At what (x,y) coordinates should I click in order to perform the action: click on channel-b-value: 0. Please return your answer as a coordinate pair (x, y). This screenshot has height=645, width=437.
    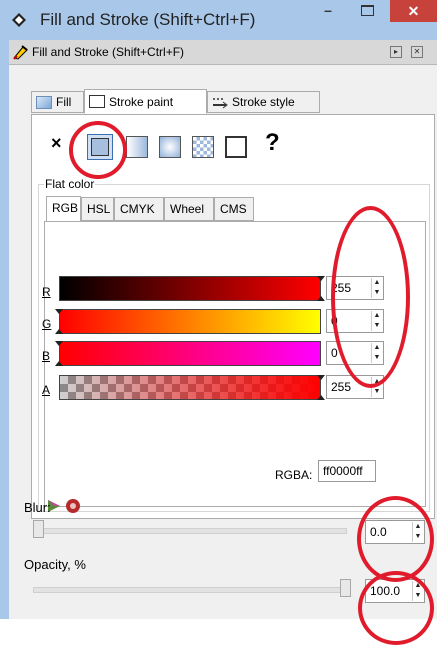
    Looking at the image, I should click on (334, 353).